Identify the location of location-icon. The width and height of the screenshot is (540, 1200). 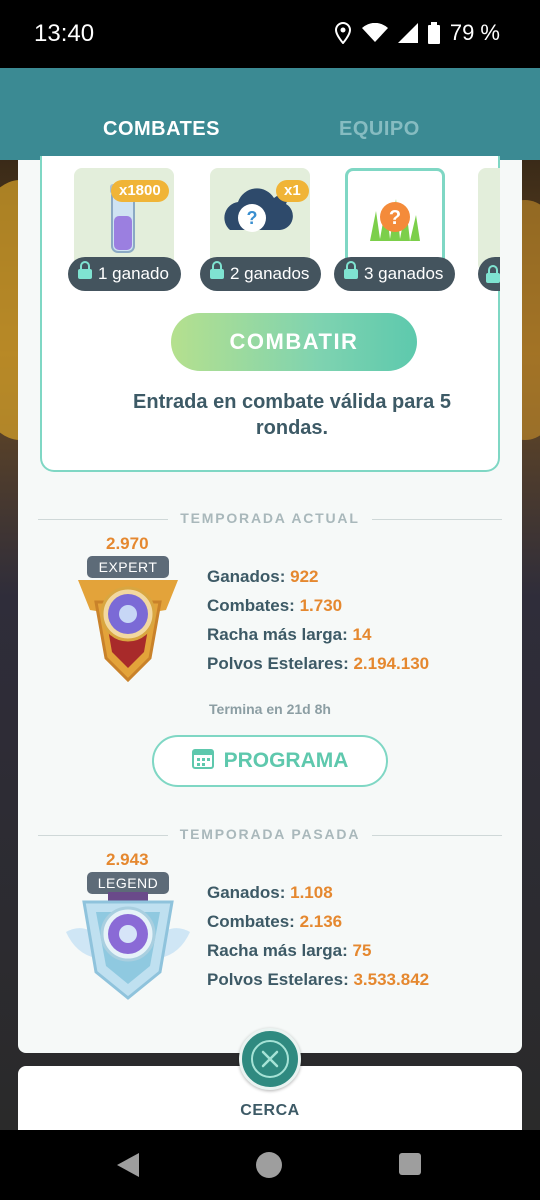
(343, 33).